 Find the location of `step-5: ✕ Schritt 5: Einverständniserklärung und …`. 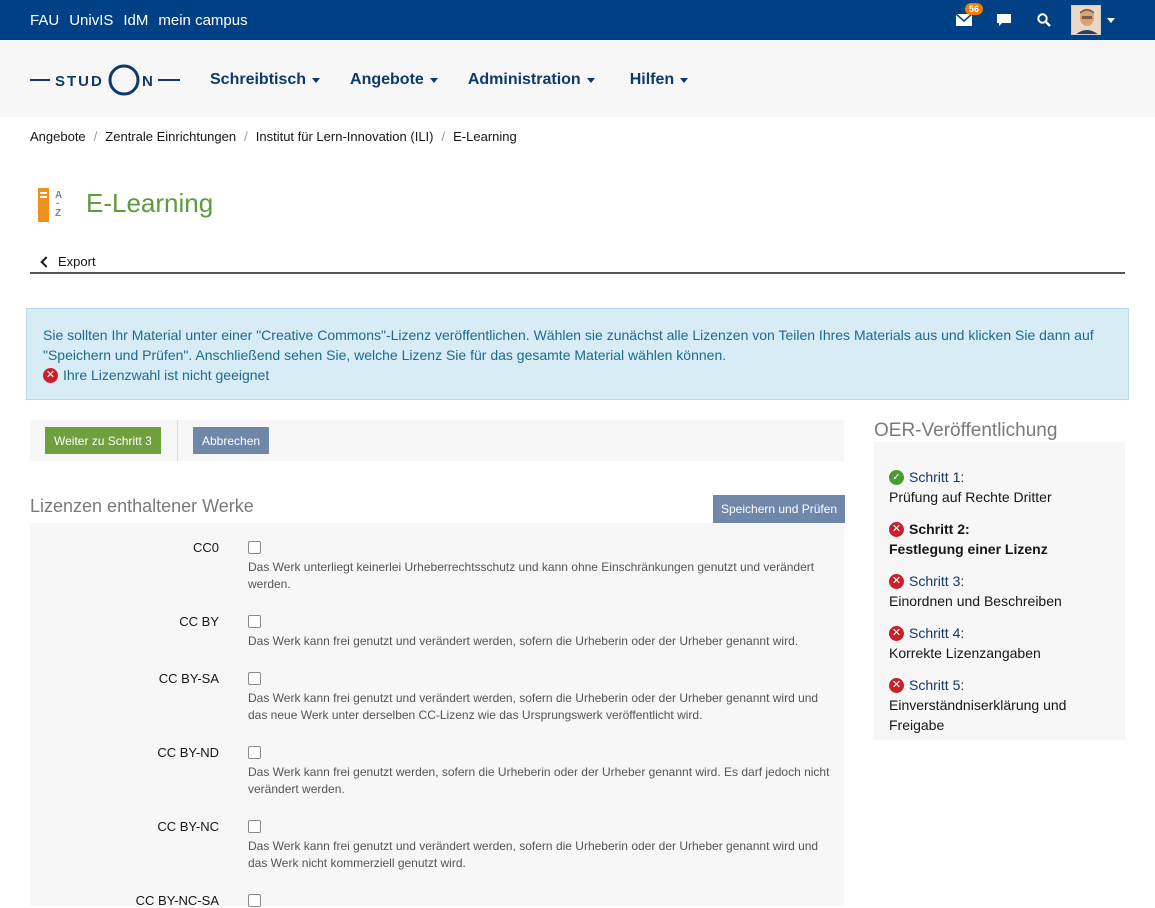

step-5: ✕ Schritt 5: Einverständniserklärung und … is located at coordinates (999, 705).